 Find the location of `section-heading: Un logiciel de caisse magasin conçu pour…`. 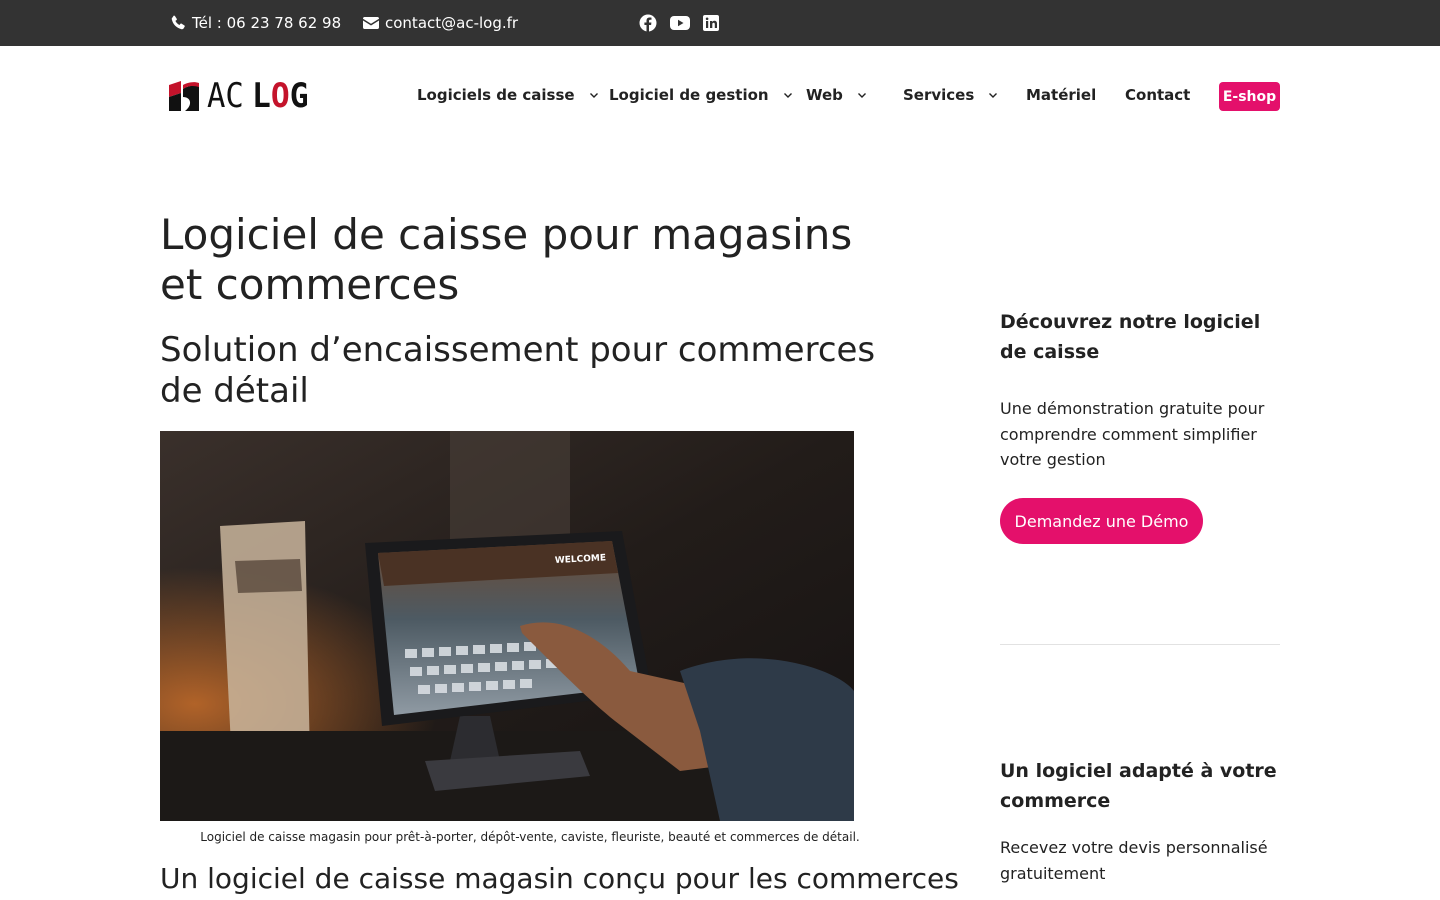

section-heading: Un logiciel de caisse magasin conçu pour… is located at coordinates (559, 878).